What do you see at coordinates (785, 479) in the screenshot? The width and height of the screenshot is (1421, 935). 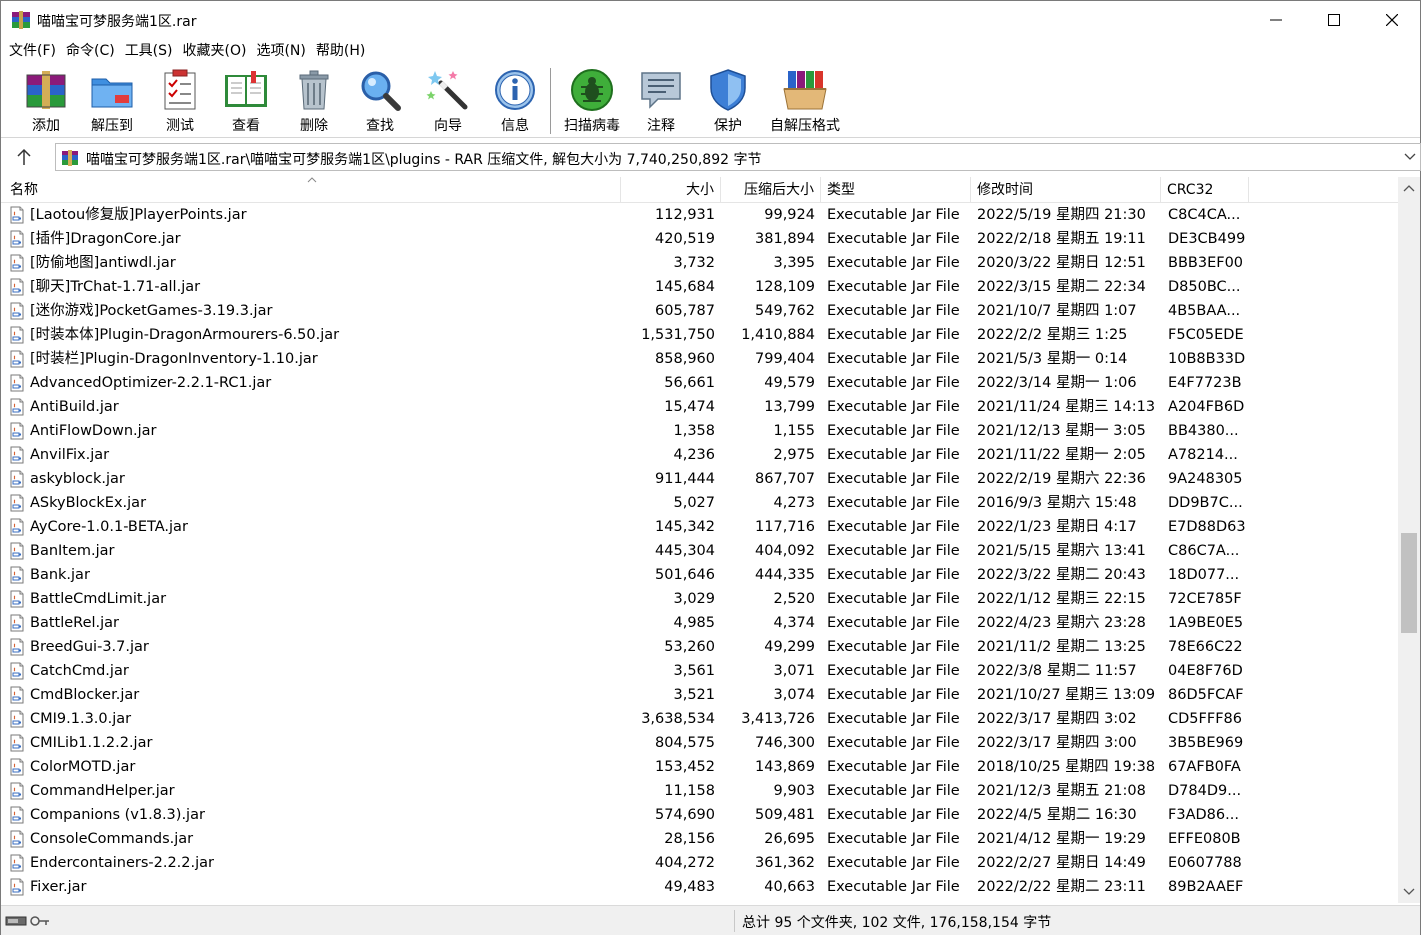 I see `file-packed-size: 867,707` at bounding box center [785, 479].